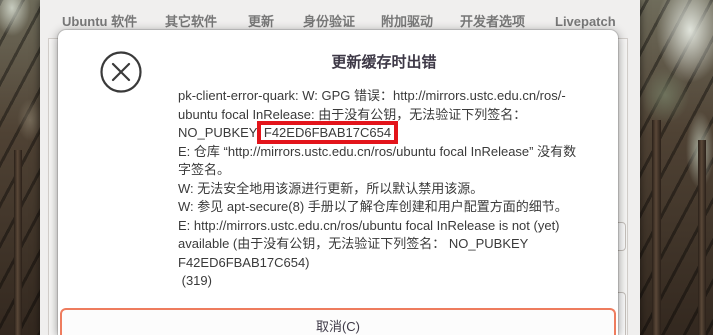 The width and height of the screenshot is (713, 335). I want to click on tab-livepatch: Livepatch, so click(585, 22).